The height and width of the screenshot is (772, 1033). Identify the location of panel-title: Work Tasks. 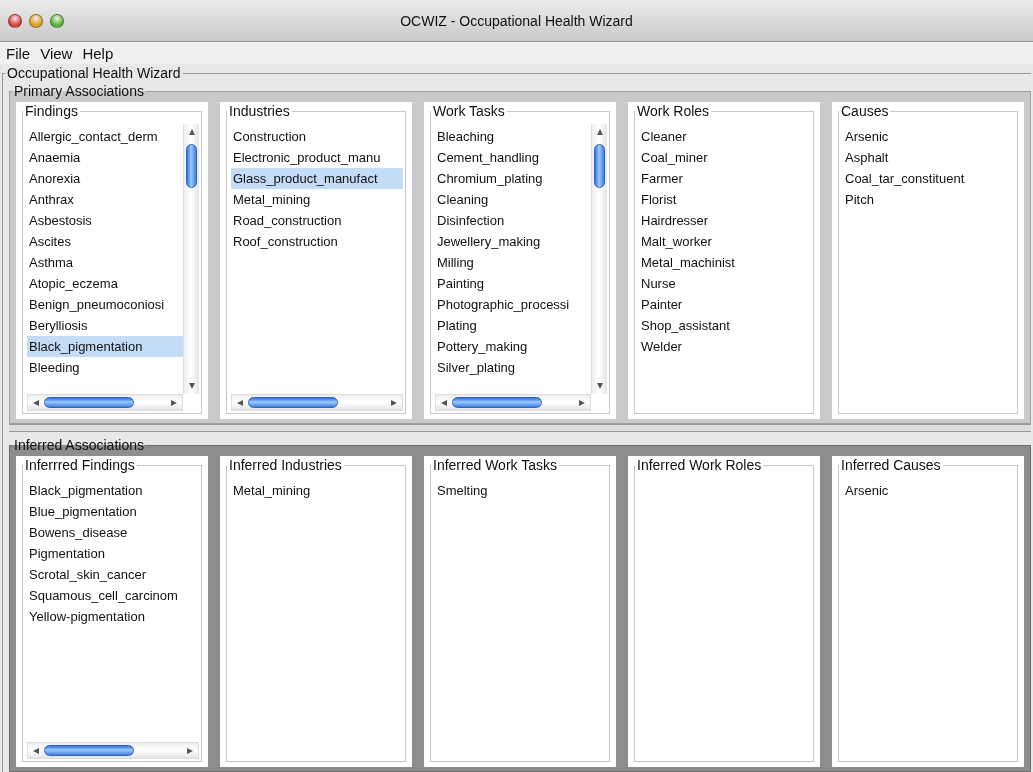
(469, 111).